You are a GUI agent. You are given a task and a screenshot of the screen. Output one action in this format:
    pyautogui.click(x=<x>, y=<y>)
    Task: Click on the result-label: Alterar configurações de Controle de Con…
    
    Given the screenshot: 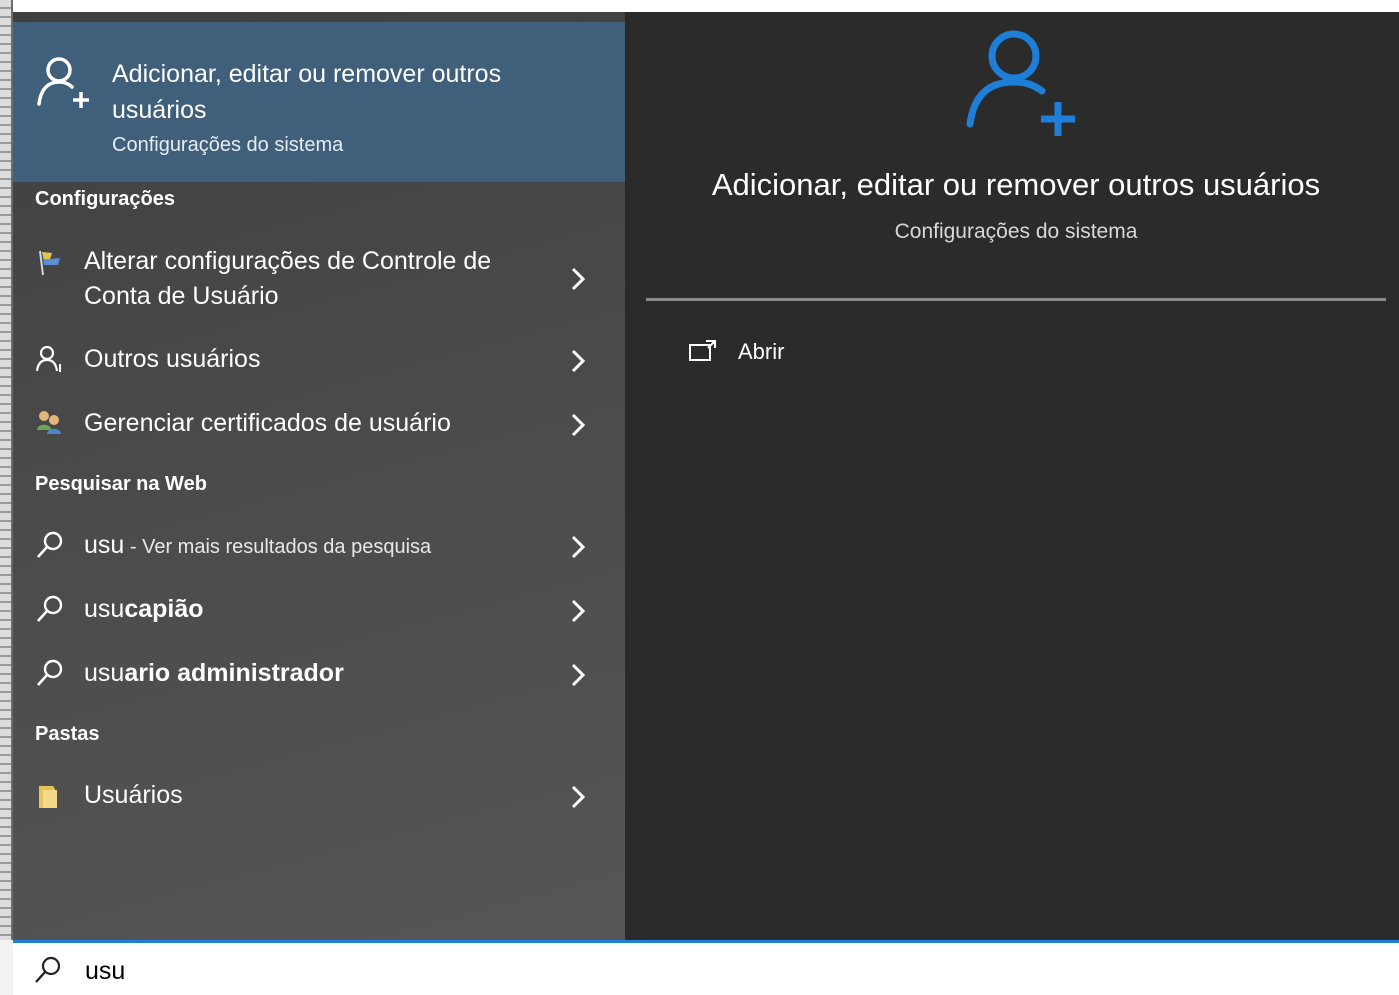 What is the action you would take?
    pyautogui.click(x=288, y=278)
    